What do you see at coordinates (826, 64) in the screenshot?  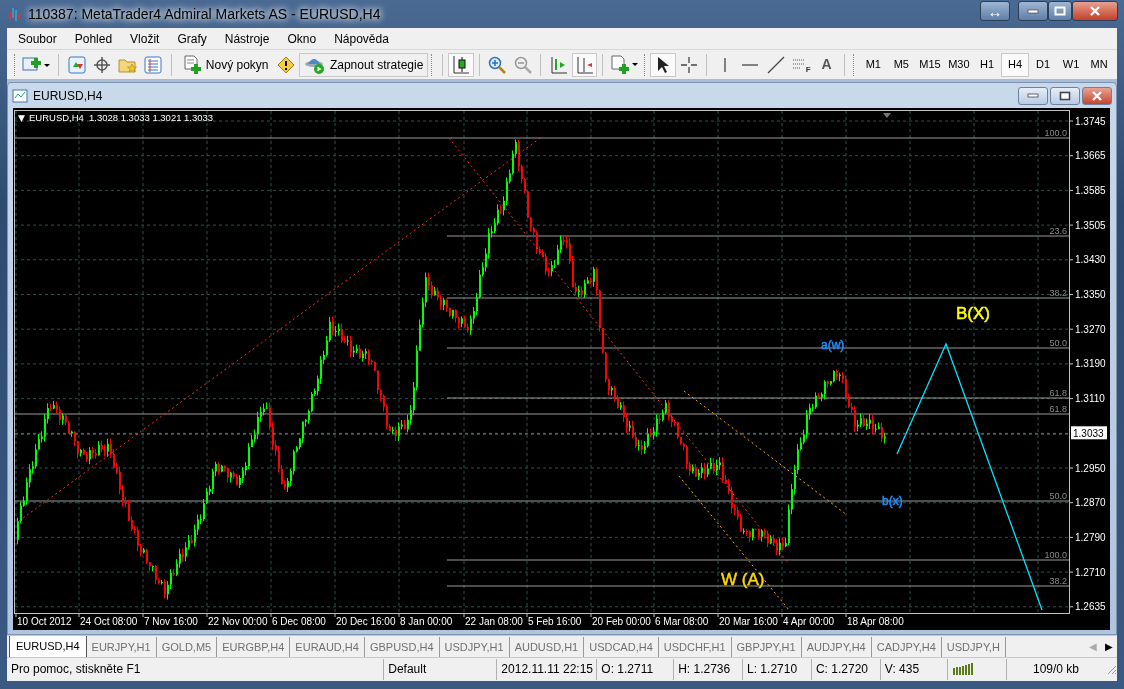 I see `text-tool-button: A` at bounding box center [826, 64].